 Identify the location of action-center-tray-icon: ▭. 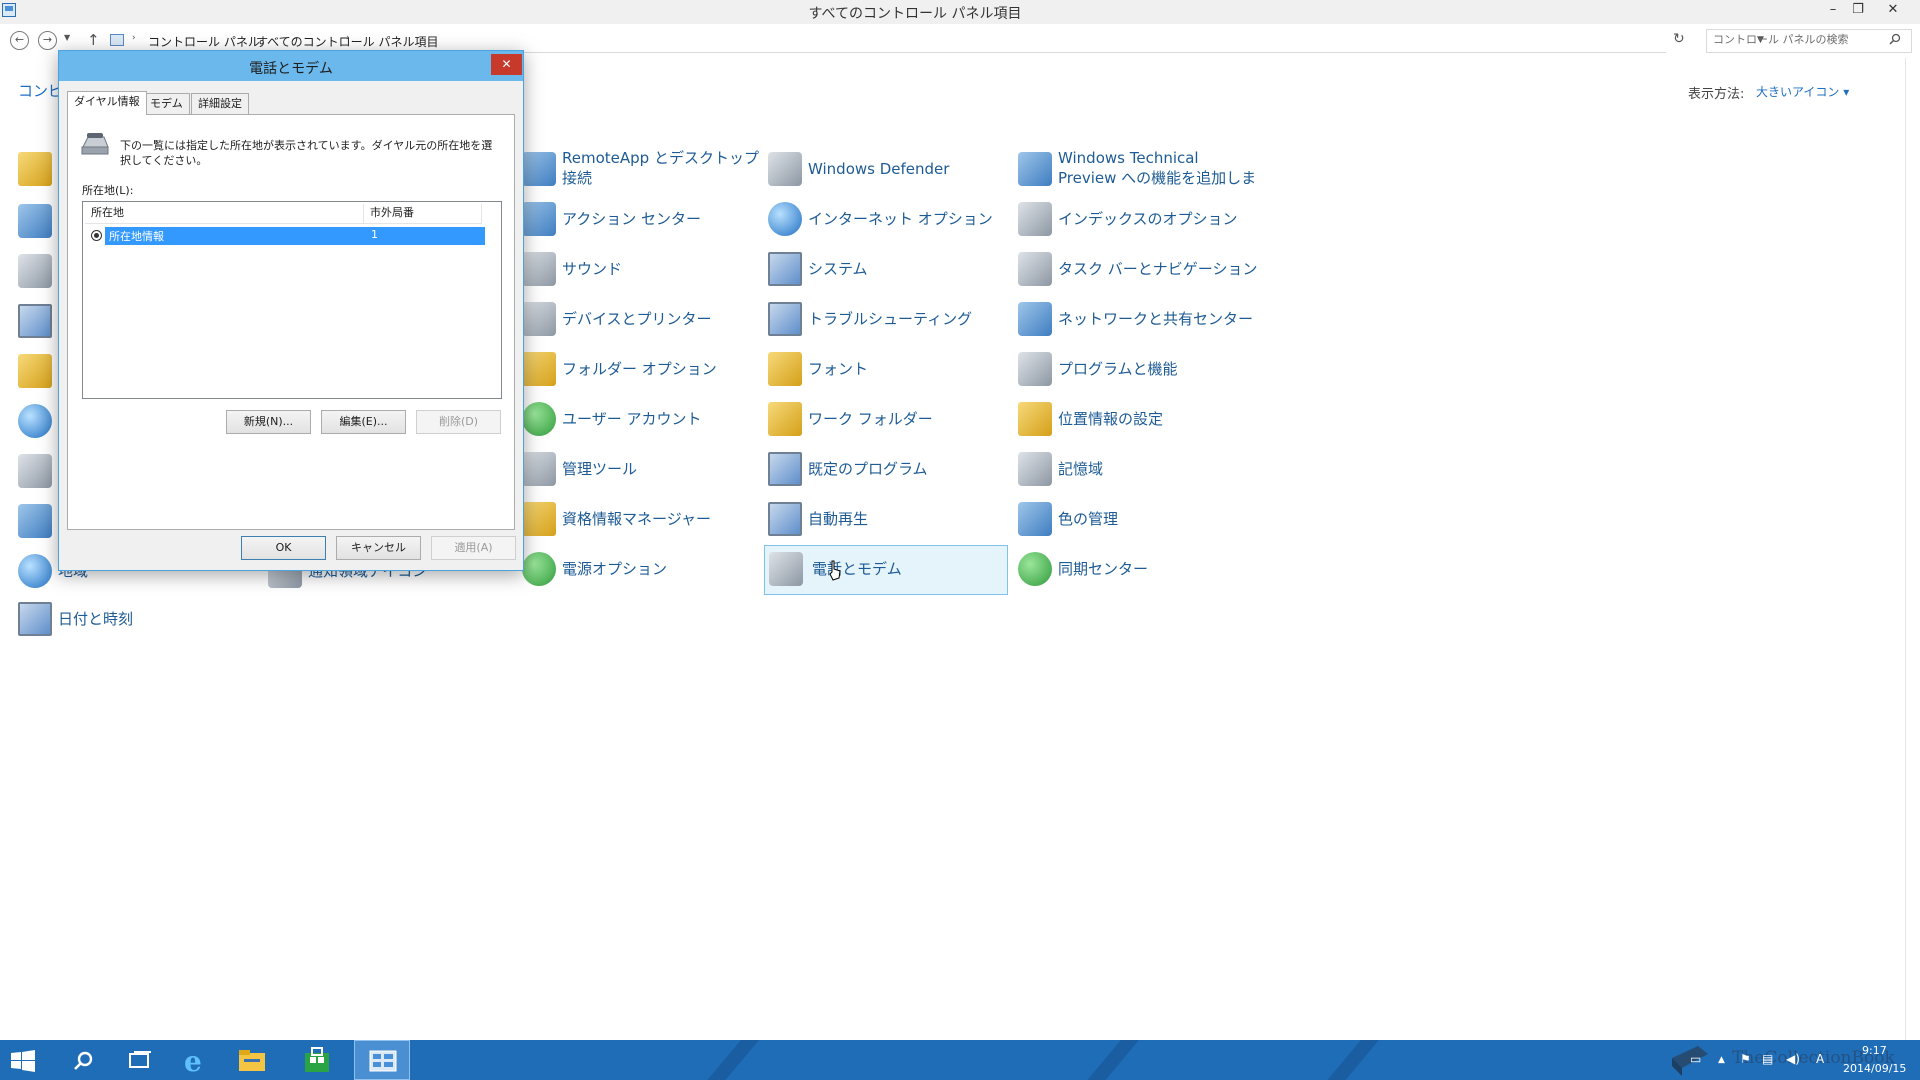
(1695, 1059).